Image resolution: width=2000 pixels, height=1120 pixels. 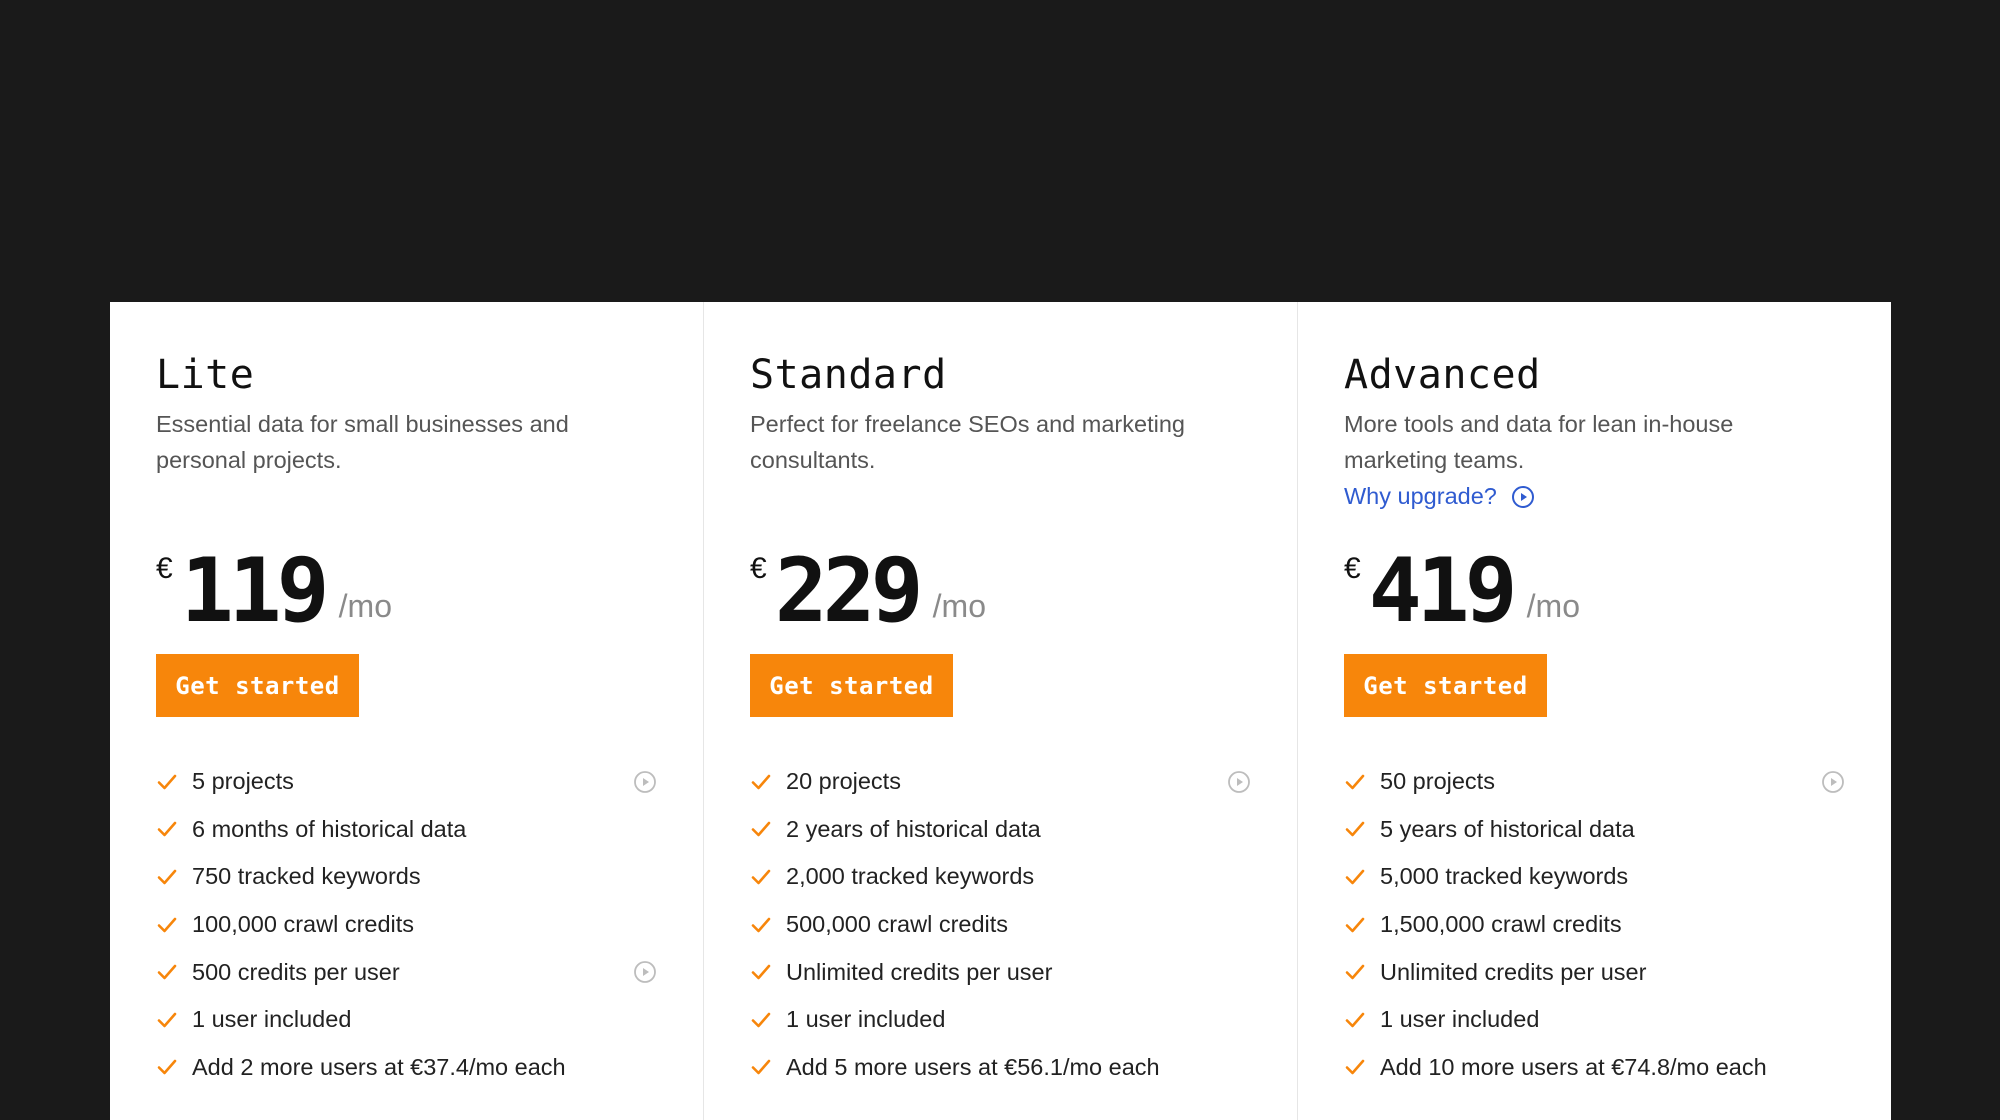 I want to click on plan-name: Advanced, so click(x=1442, y=375).